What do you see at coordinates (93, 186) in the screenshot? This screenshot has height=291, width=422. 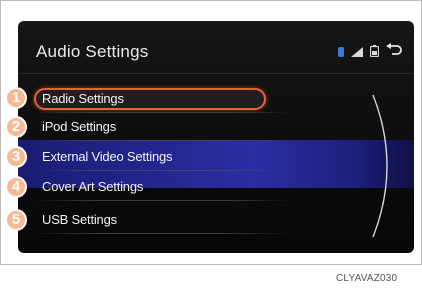 I see `menu-item-label: Cover Art Settings` at bounding box center [93, 186].